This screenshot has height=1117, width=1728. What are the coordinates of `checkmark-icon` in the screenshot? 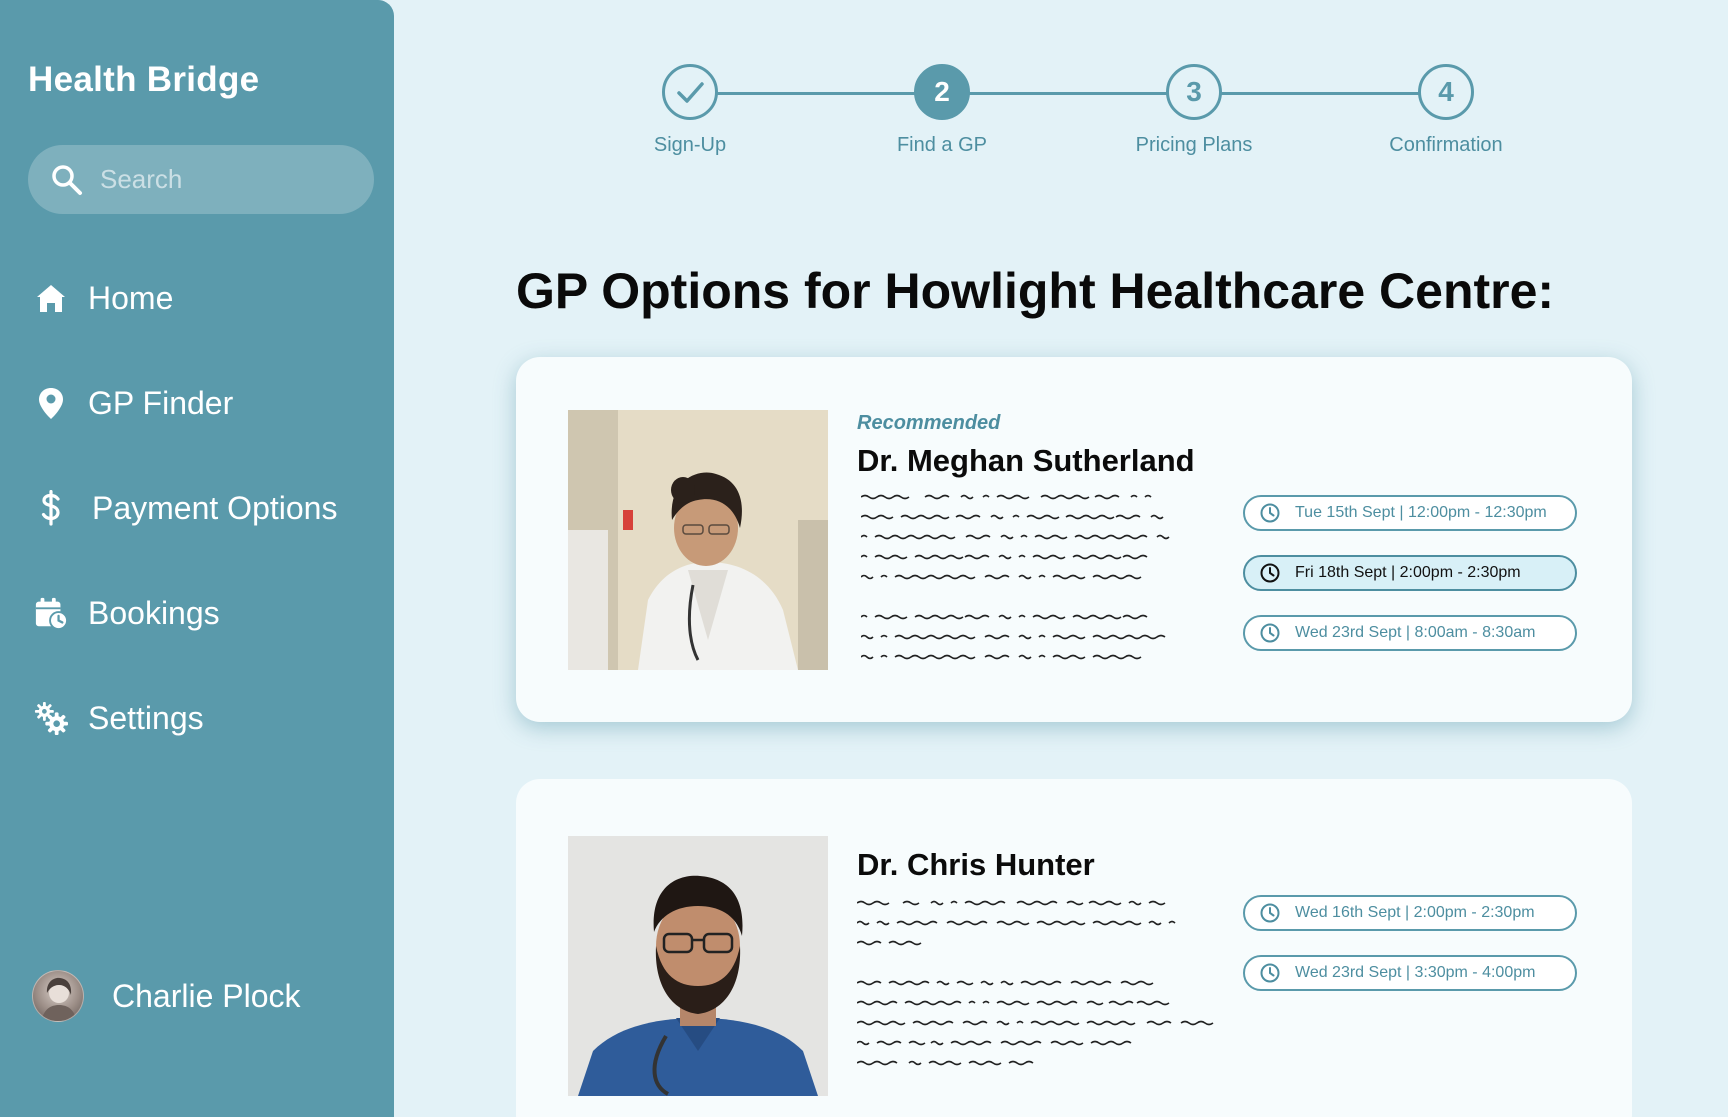 It's located at (690, 92).